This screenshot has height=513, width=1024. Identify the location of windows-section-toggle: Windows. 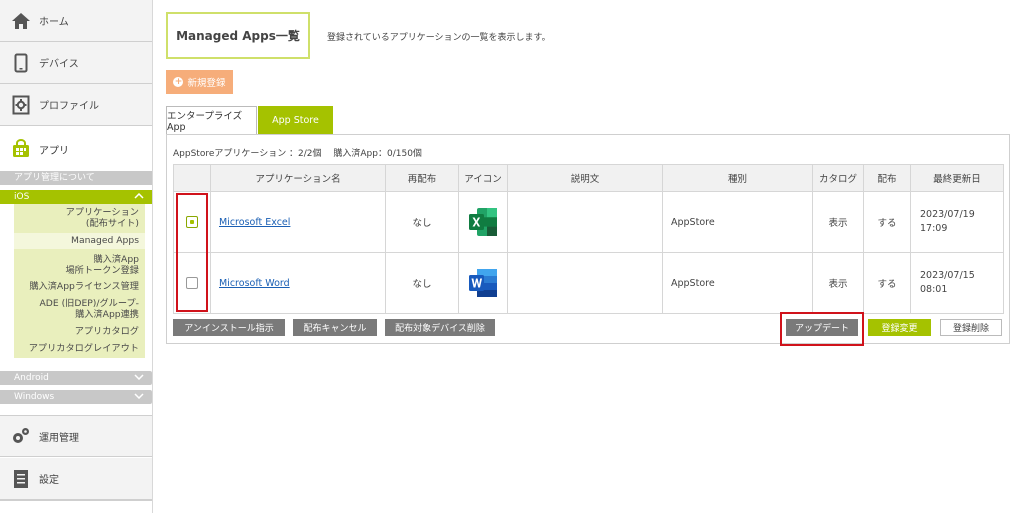
(76, 397).